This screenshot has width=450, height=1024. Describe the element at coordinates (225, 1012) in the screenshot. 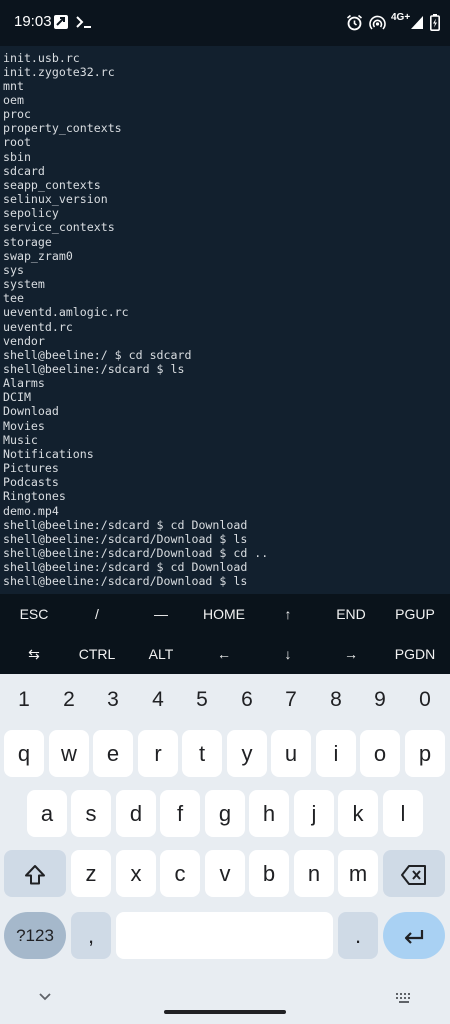

I see `gesture-bar` at that location.